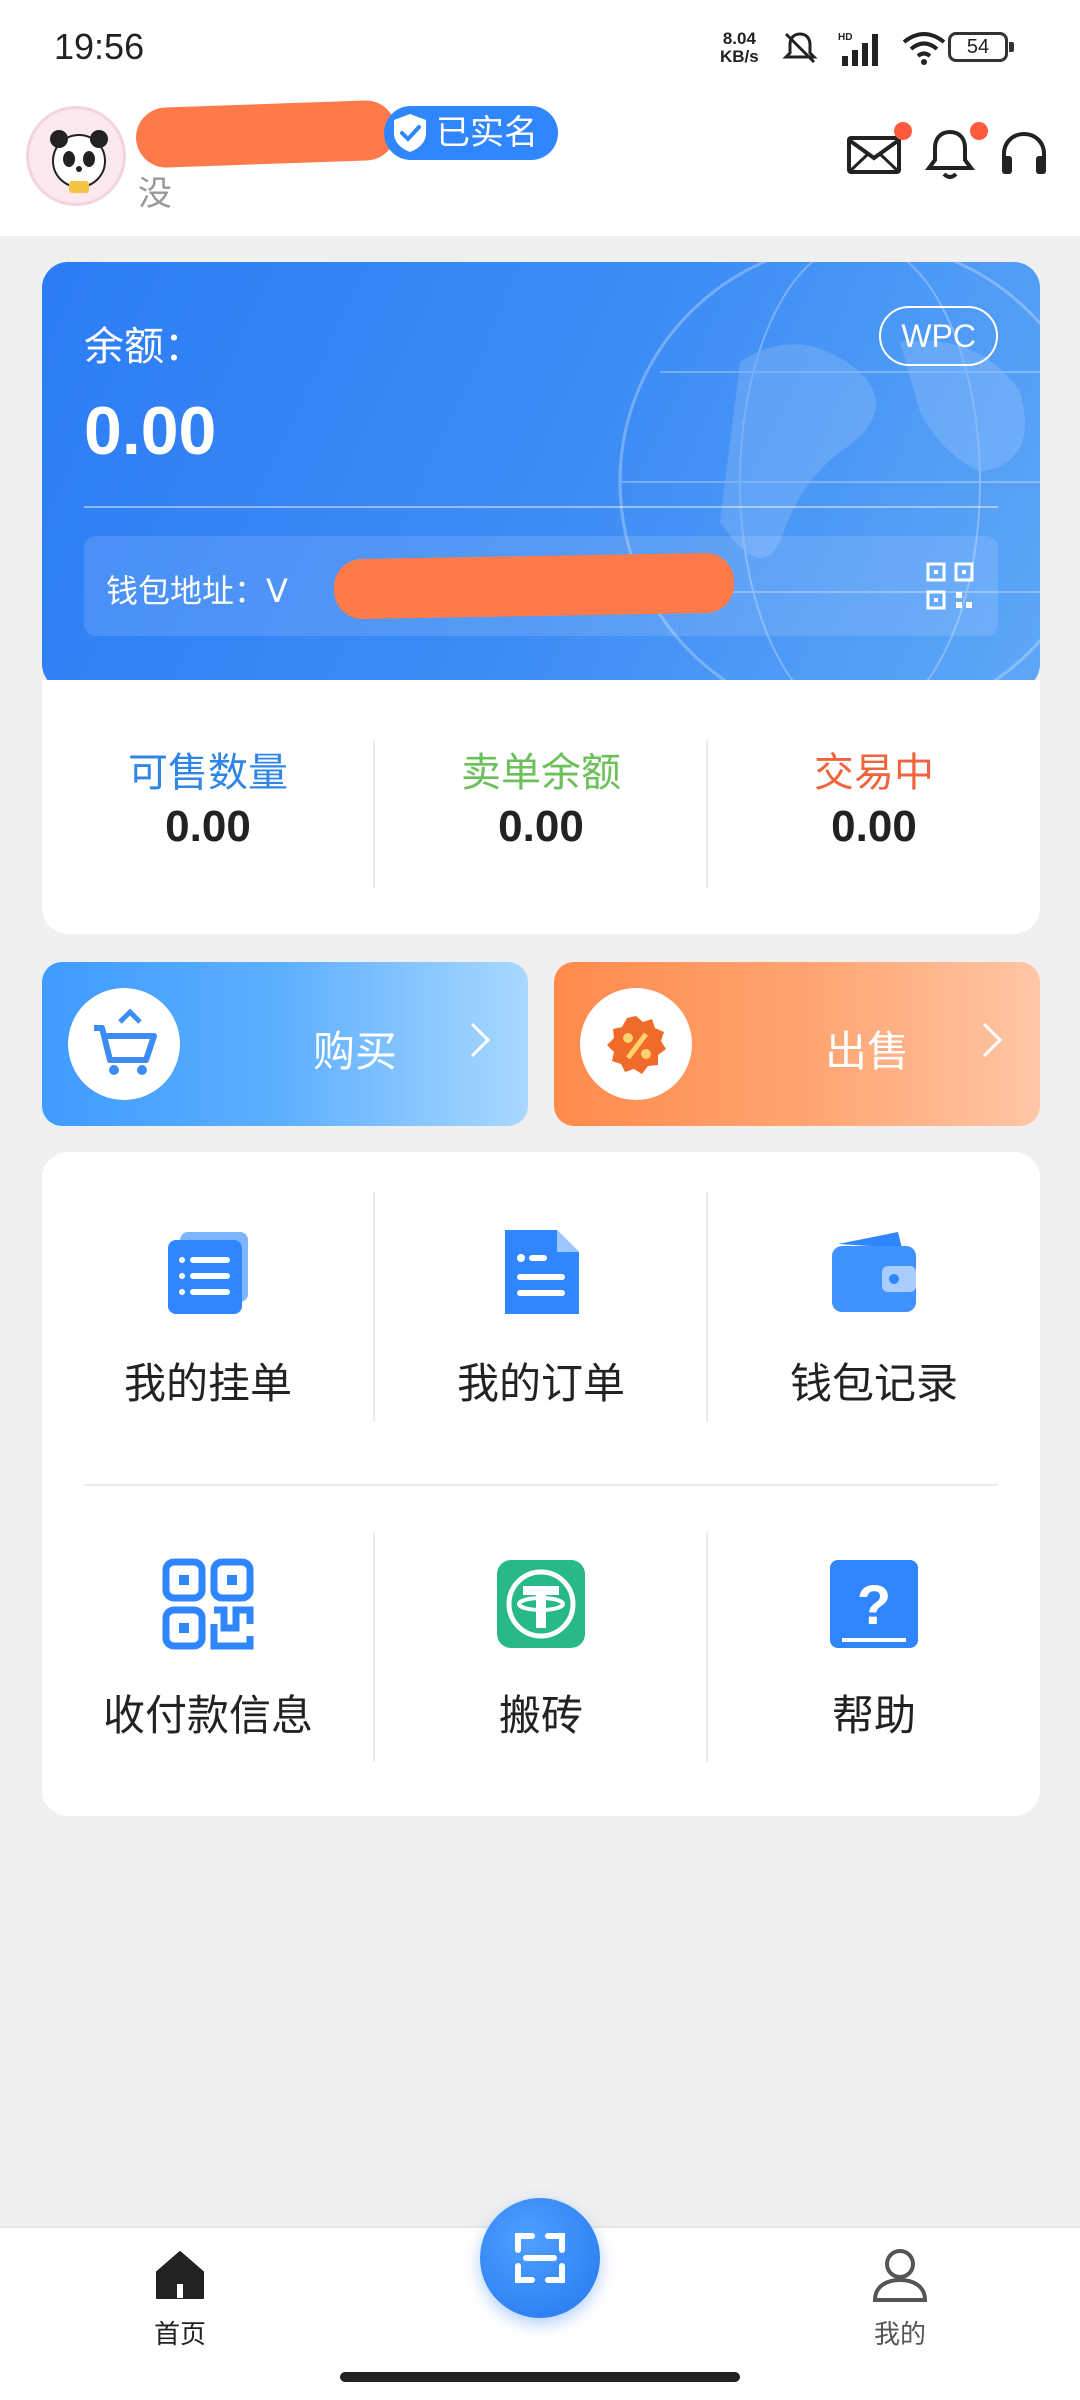 The height and width of the screenshot is (2400, 1080). What do you see at coordinates (99, 46) in the screenshot?
I see `status-time: 19:56` at bounding box center [99, 46].